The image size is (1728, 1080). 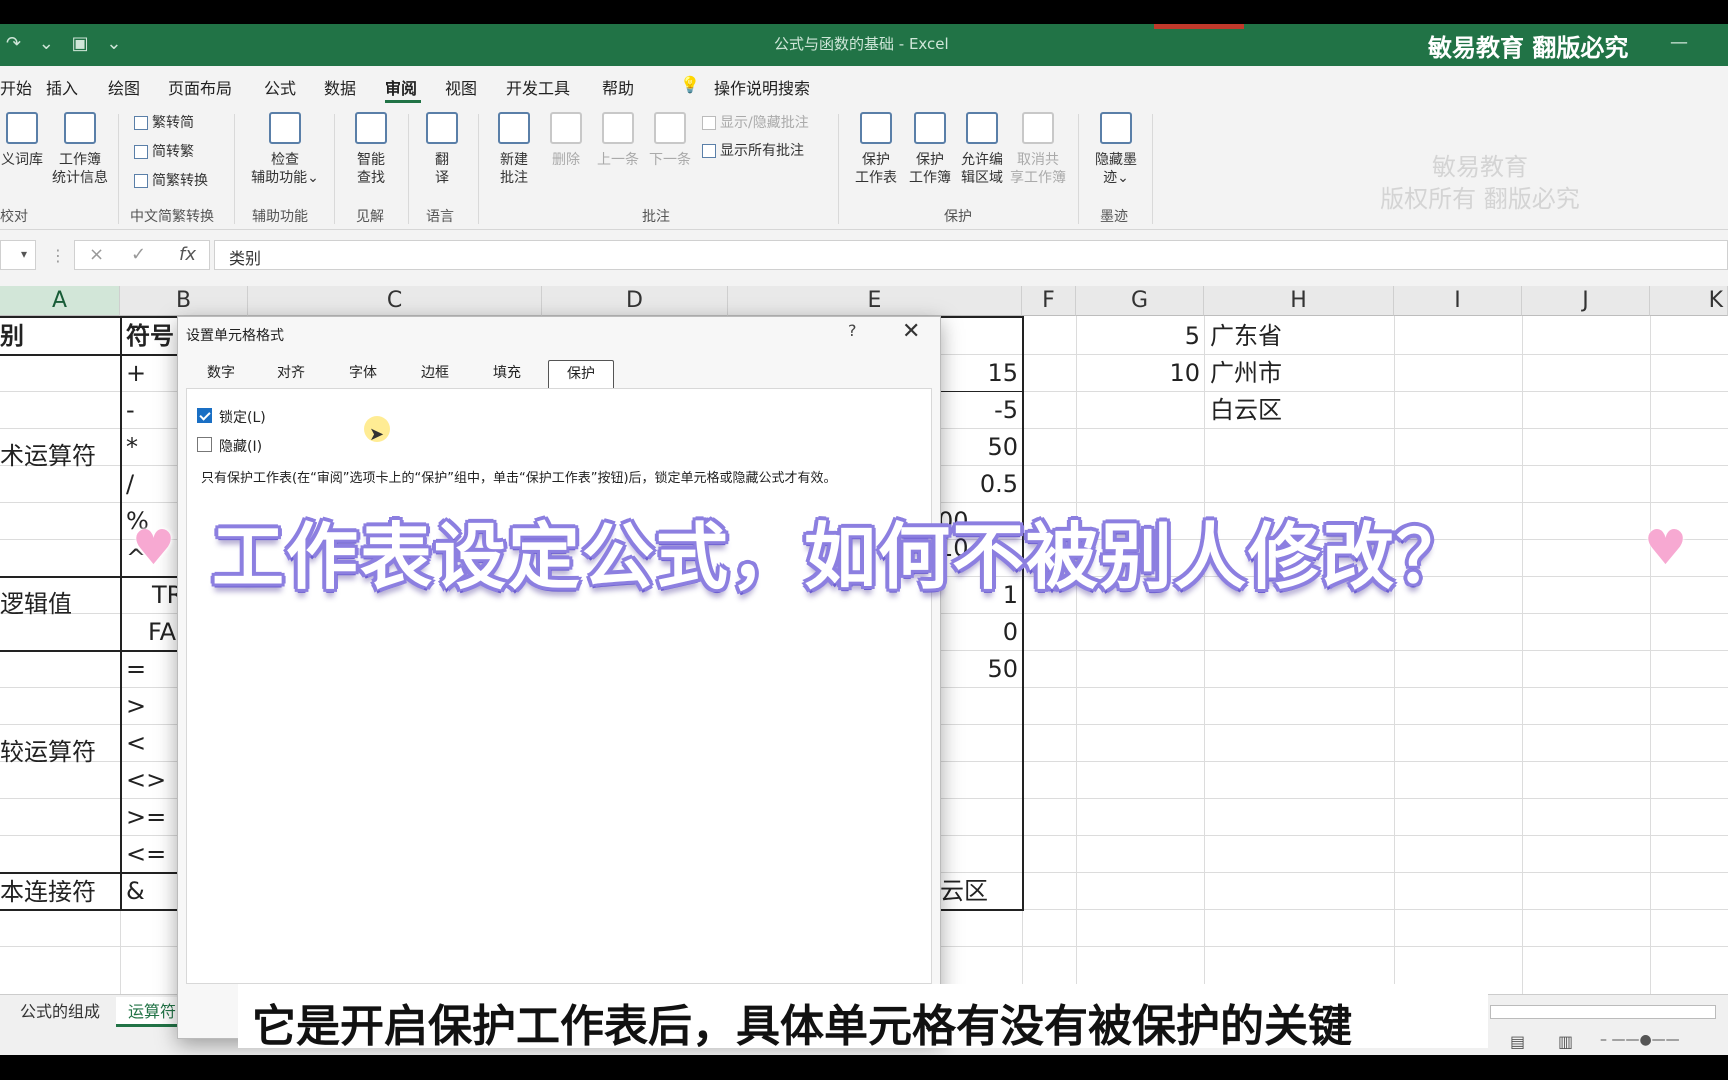 I want to click on new-comment-button: 新建 批注, so click(x=514, y=149).